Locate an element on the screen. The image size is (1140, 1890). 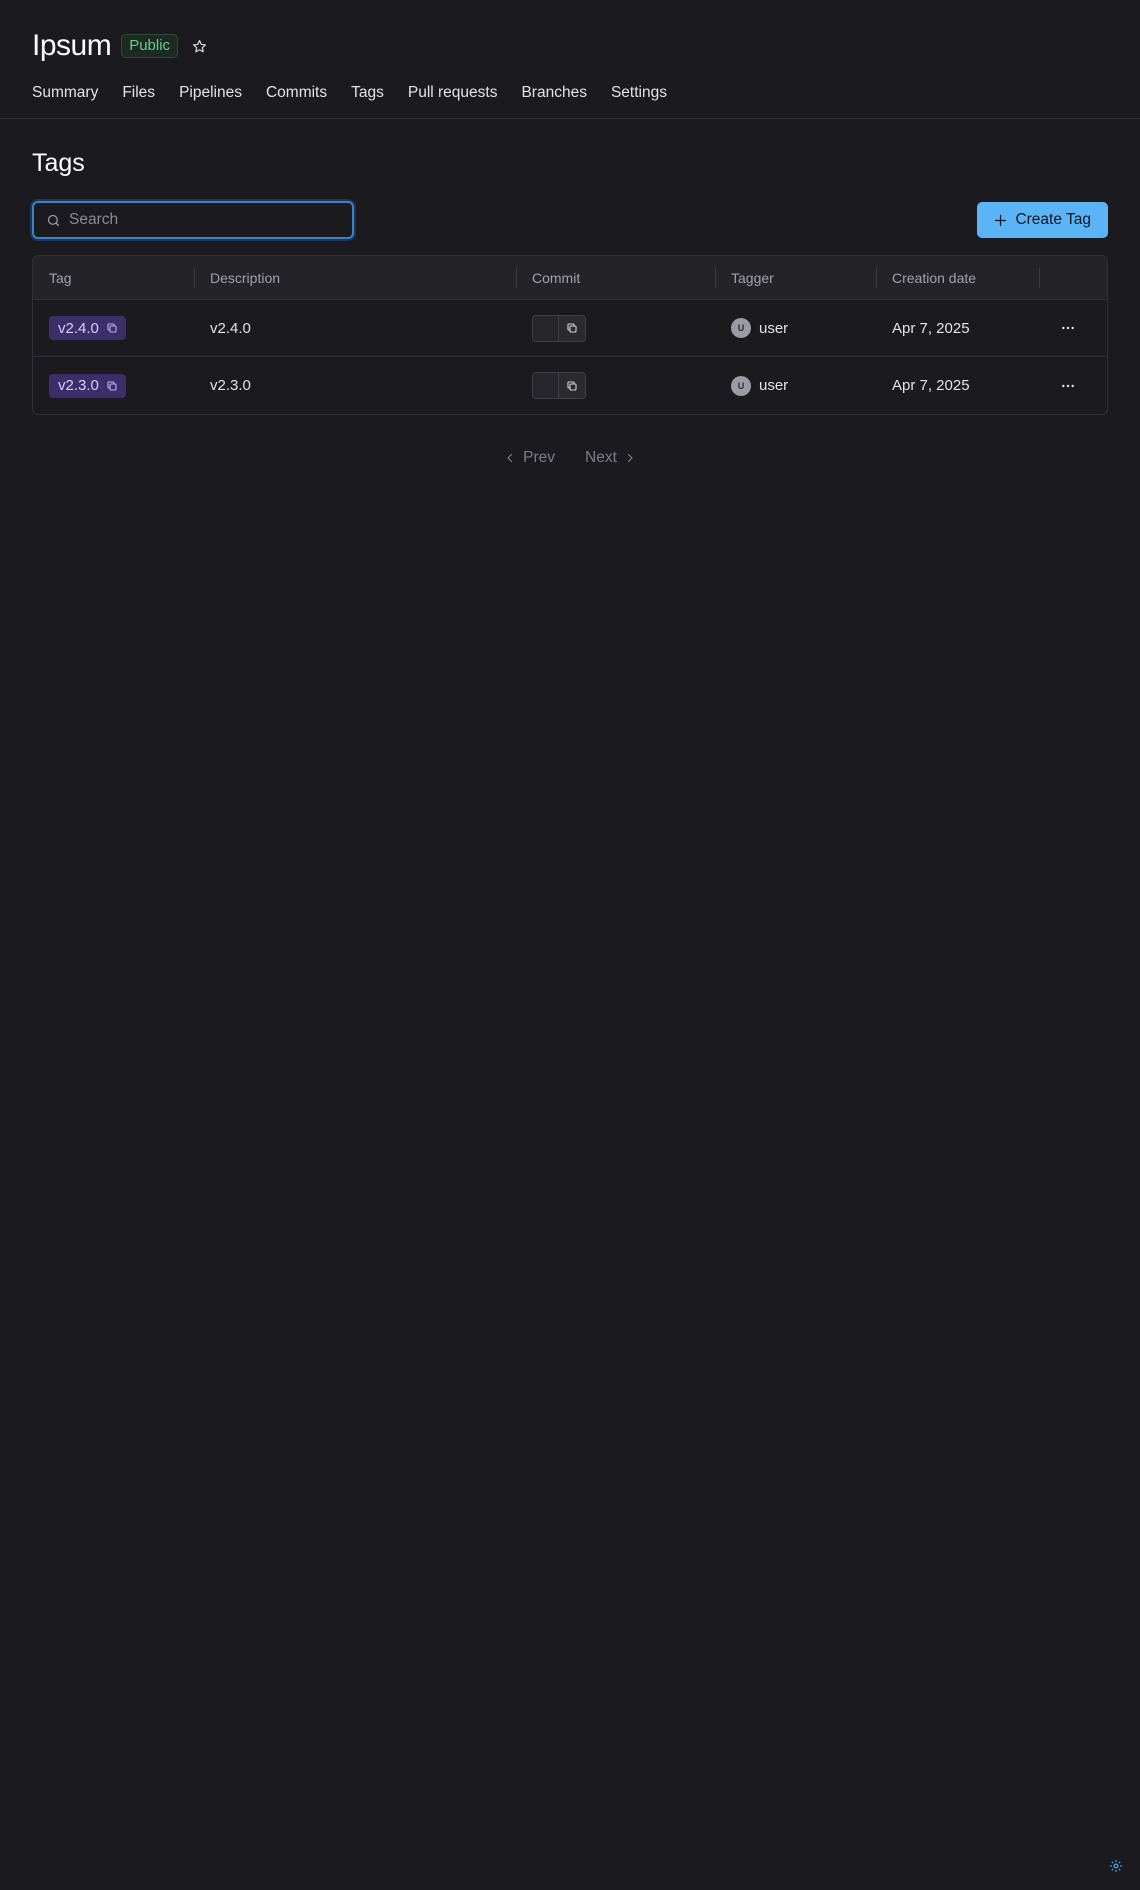
search-box is located at coordinates (193, 220).